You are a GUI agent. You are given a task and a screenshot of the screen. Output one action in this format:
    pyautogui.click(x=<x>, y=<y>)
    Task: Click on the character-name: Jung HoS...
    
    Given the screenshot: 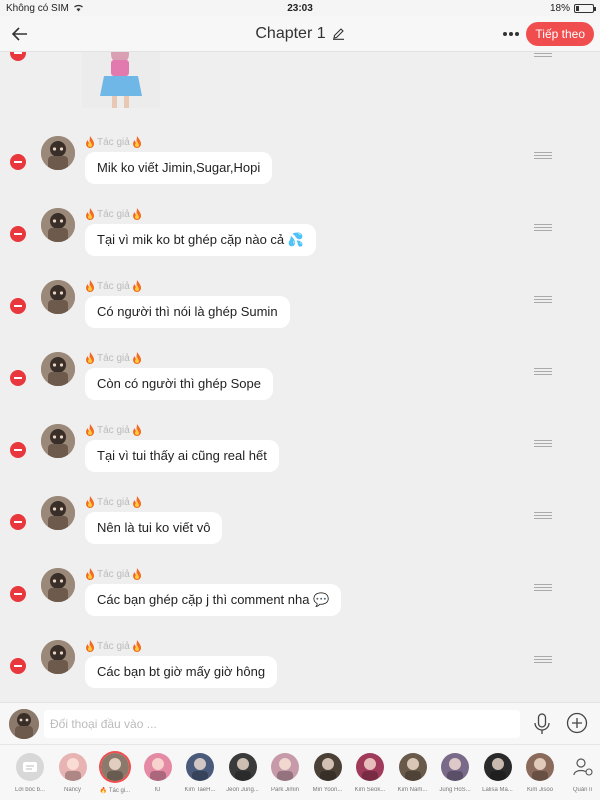 What is the action you would take?
    pyautogui.click(x=455, y=790)
    